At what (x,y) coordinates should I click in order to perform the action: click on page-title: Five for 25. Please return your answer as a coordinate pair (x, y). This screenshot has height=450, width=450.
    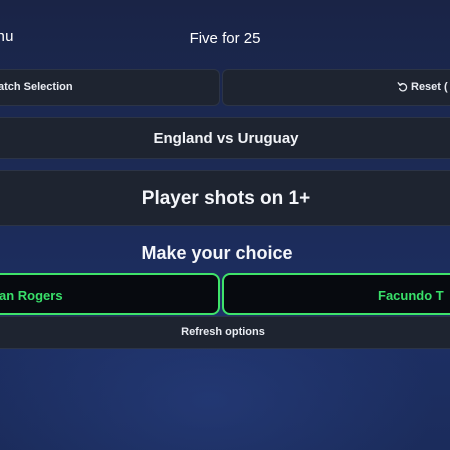
    Looking at the image, I should click on (225, 38).